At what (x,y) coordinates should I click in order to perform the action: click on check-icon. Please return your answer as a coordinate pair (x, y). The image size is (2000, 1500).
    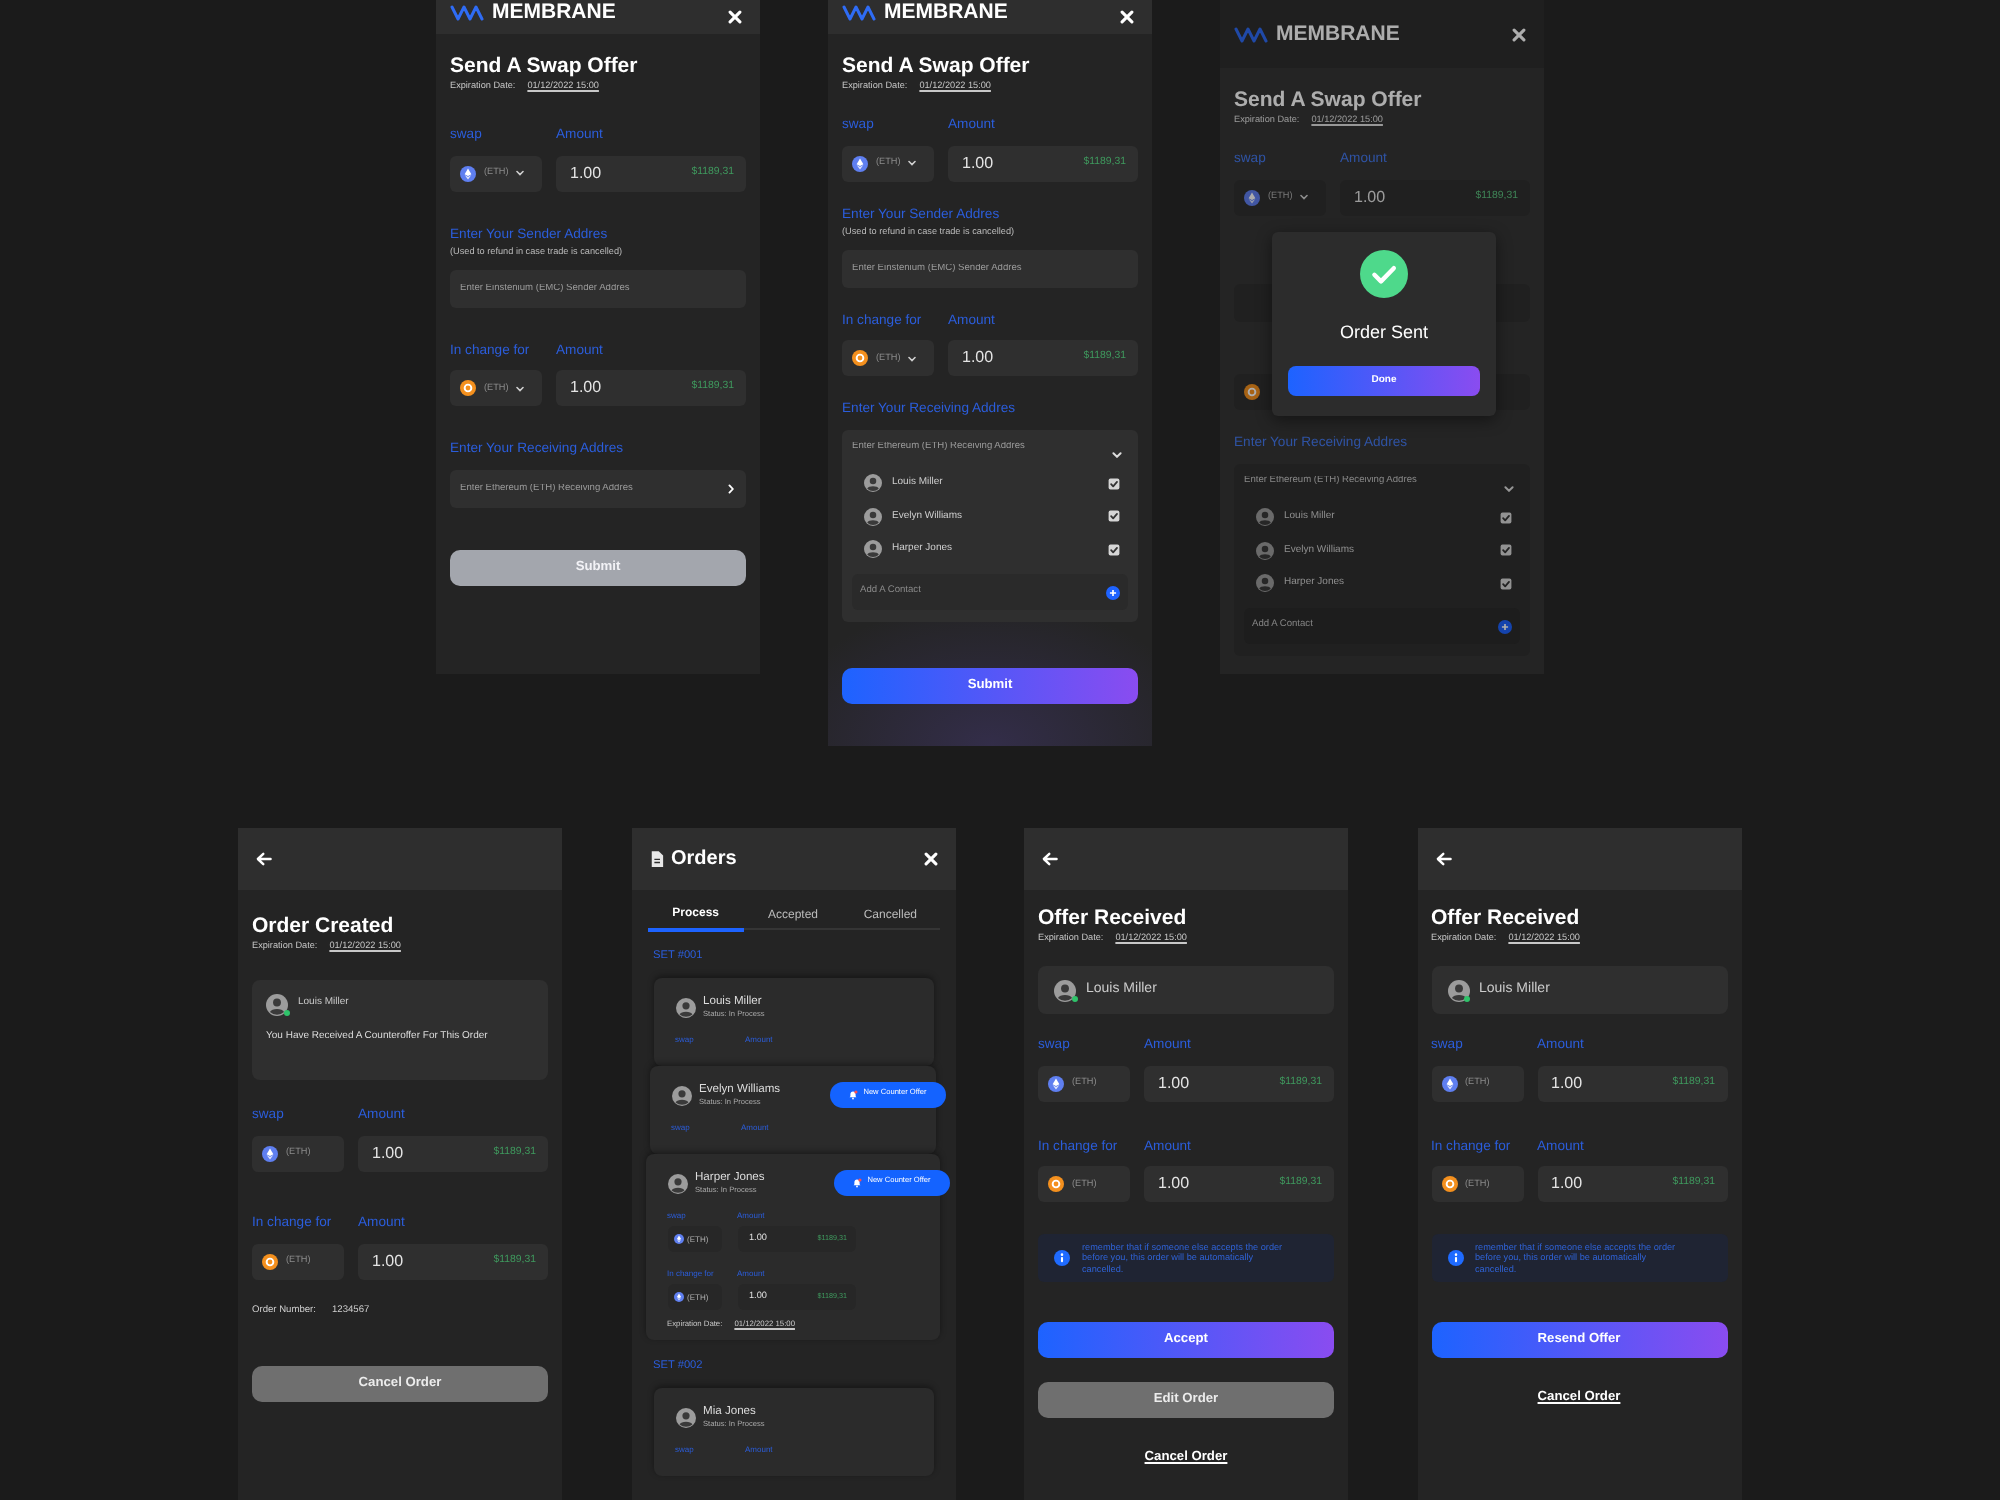
    Looking at the image, I should click on (1384, 274).